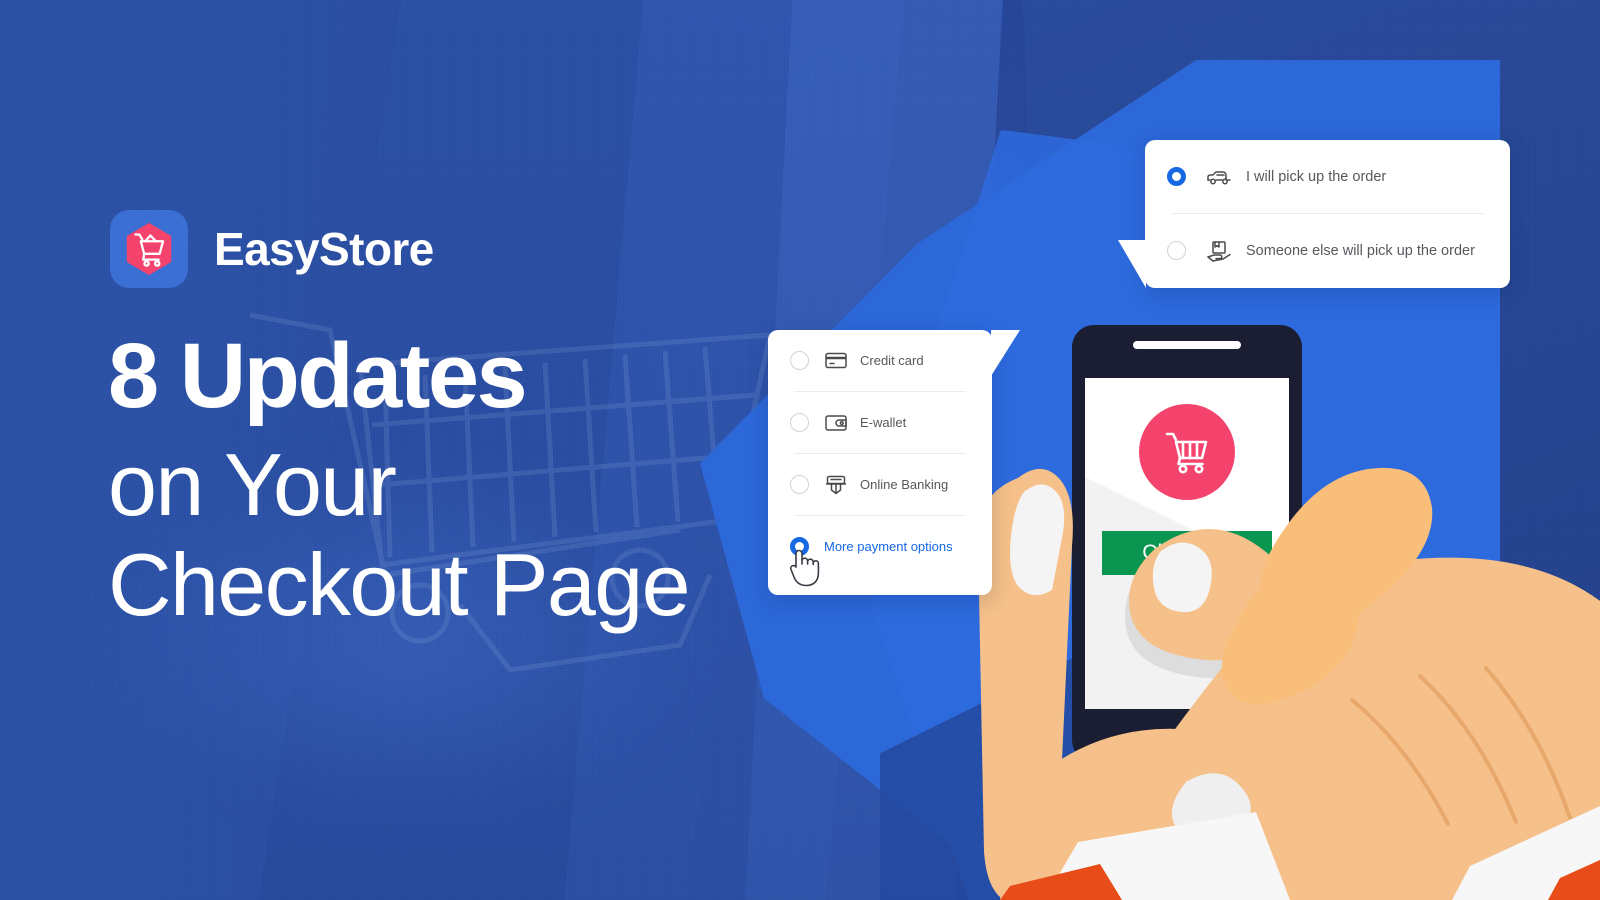 This screenshot has height=900, width=1600. Describe the element at coordinates (1219, 251) in the screenshot. I see `hand-holding-box-icon` at that location.